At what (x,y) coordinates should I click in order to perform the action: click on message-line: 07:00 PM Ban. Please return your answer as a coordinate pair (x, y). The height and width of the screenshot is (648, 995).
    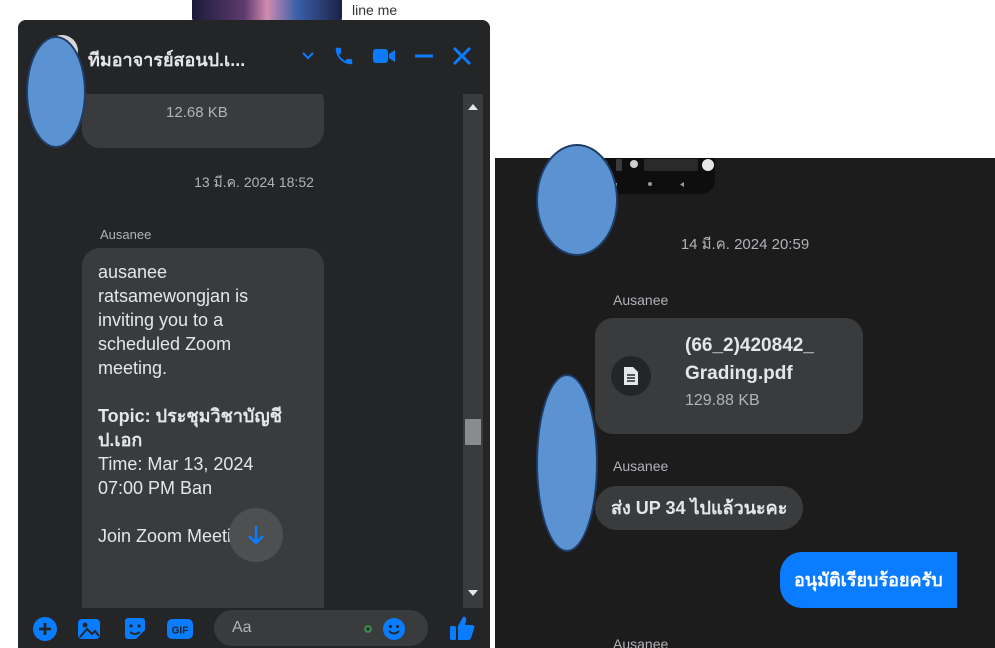
    Looking at the image, I should click on (155, 488).